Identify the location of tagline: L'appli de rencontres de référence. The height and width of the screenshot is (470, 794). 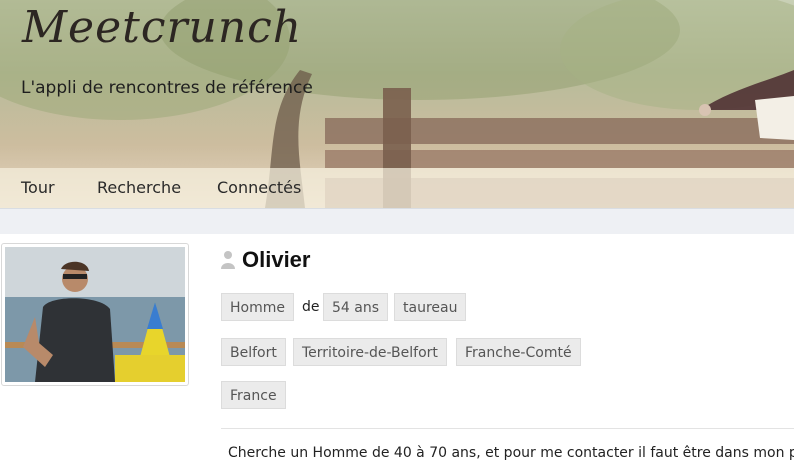
(167, 88).